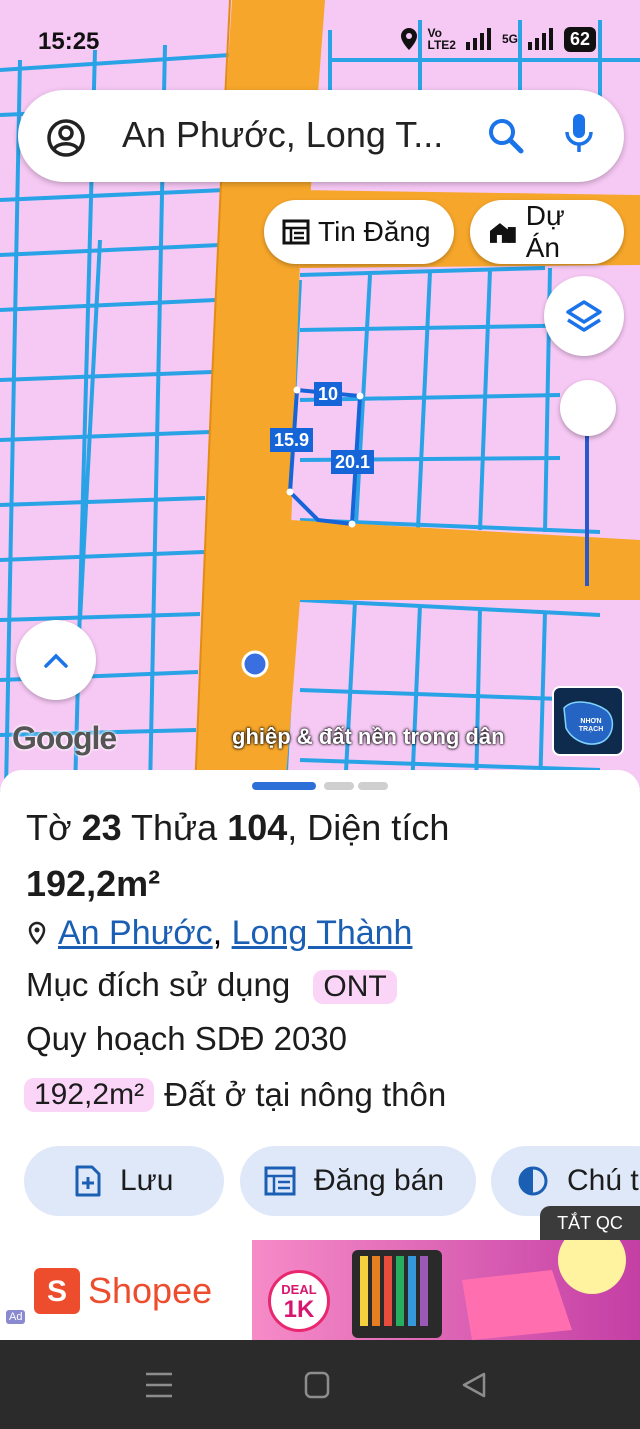 The width and height of the screenshot is (640, 1429). I want to click on projects-chip-label: Dự Án, so click(545, 231).